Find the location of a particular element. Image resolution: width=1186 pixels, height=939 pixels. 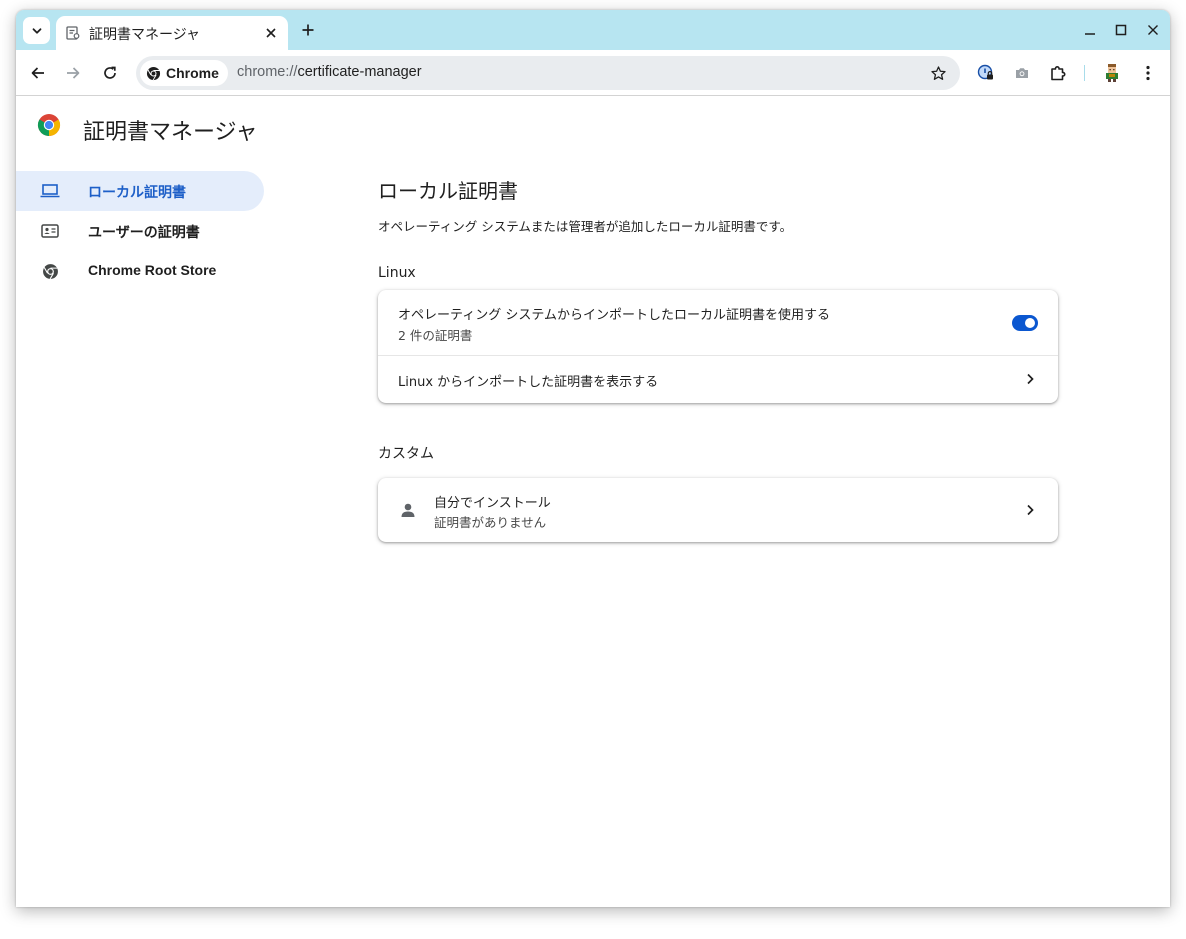

menu-button is located at coordinates (1148, 73).